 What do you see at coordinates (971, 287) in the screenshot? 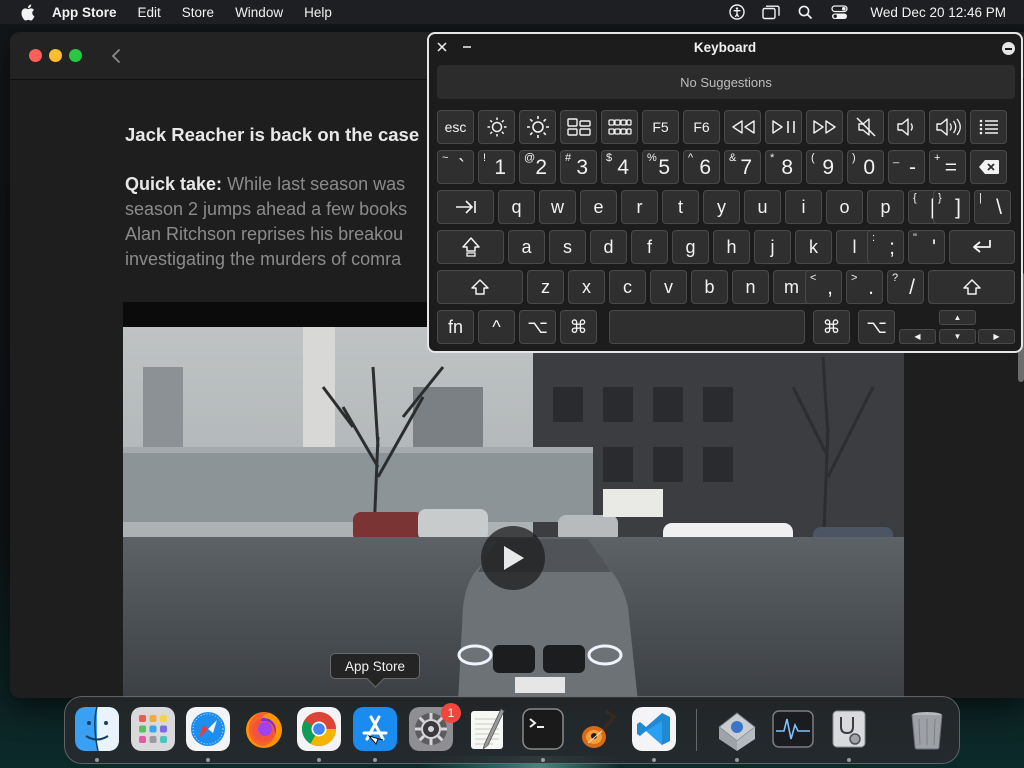
I see `key-right-shift` at bounding box center [971, 287].